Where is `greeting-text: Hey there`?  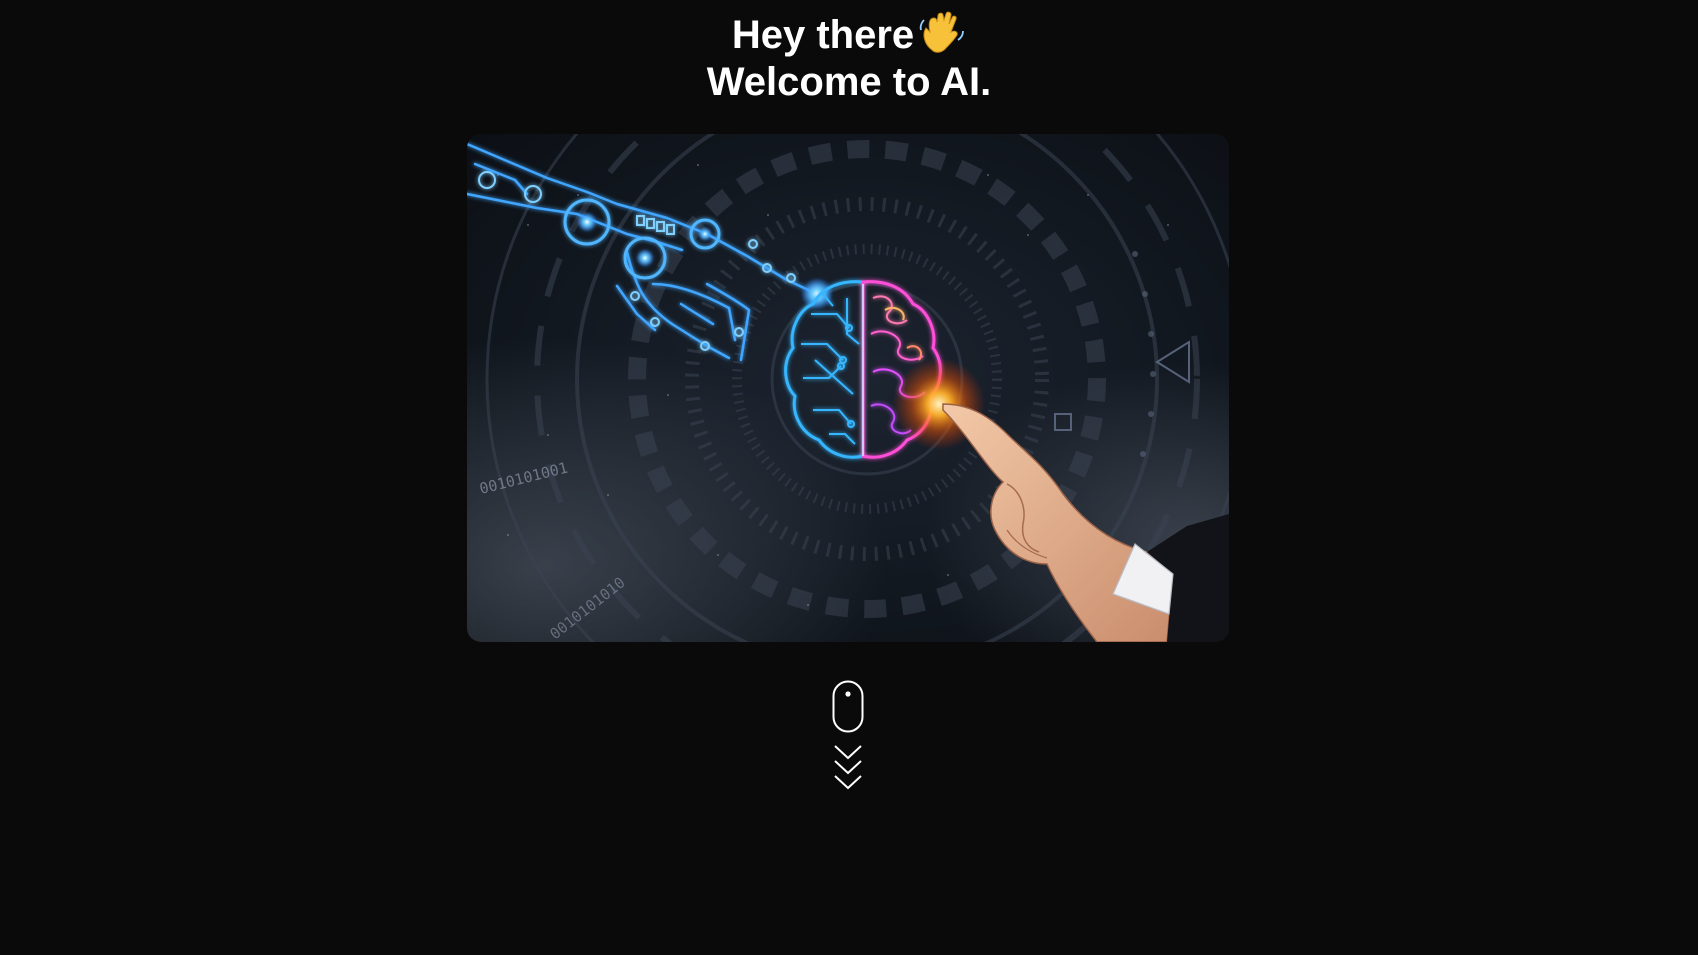 greeting-text: Hey there is located at coordinates (823, 35).